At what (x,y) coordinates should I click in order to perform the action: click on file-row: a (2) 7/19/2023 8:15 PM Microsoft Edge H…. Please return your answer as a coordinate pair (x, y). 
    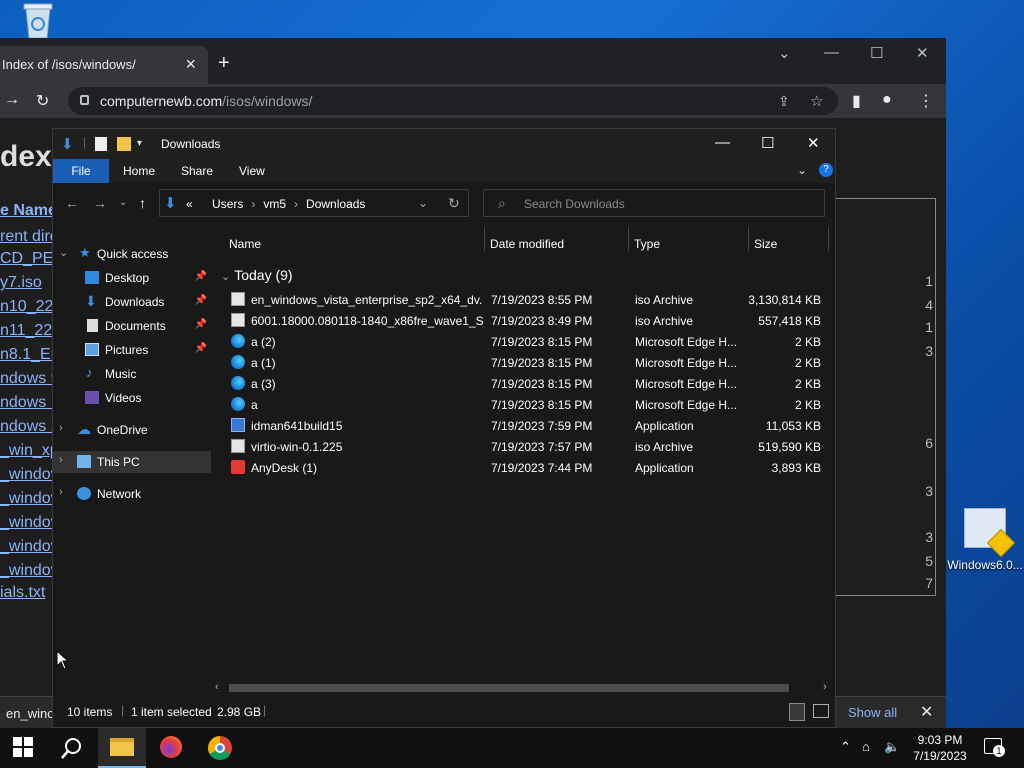
    Looking at the image, I should click on (527, 341).